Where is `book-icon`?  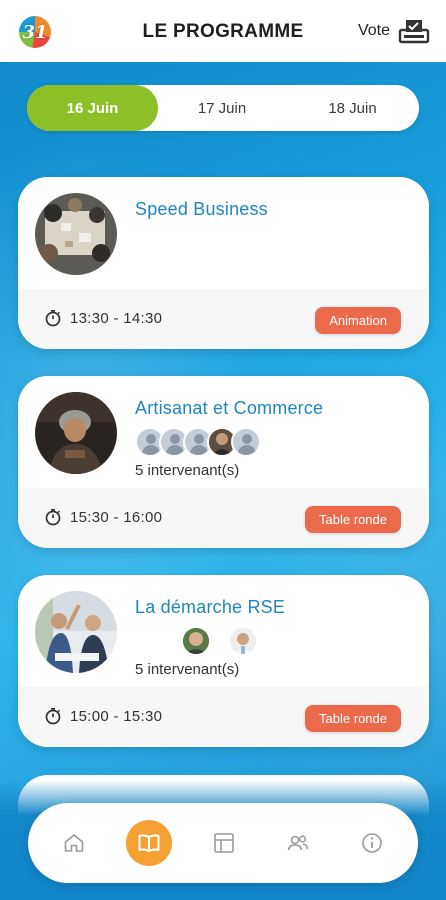 book-icon is located at coordinates (149, 843).